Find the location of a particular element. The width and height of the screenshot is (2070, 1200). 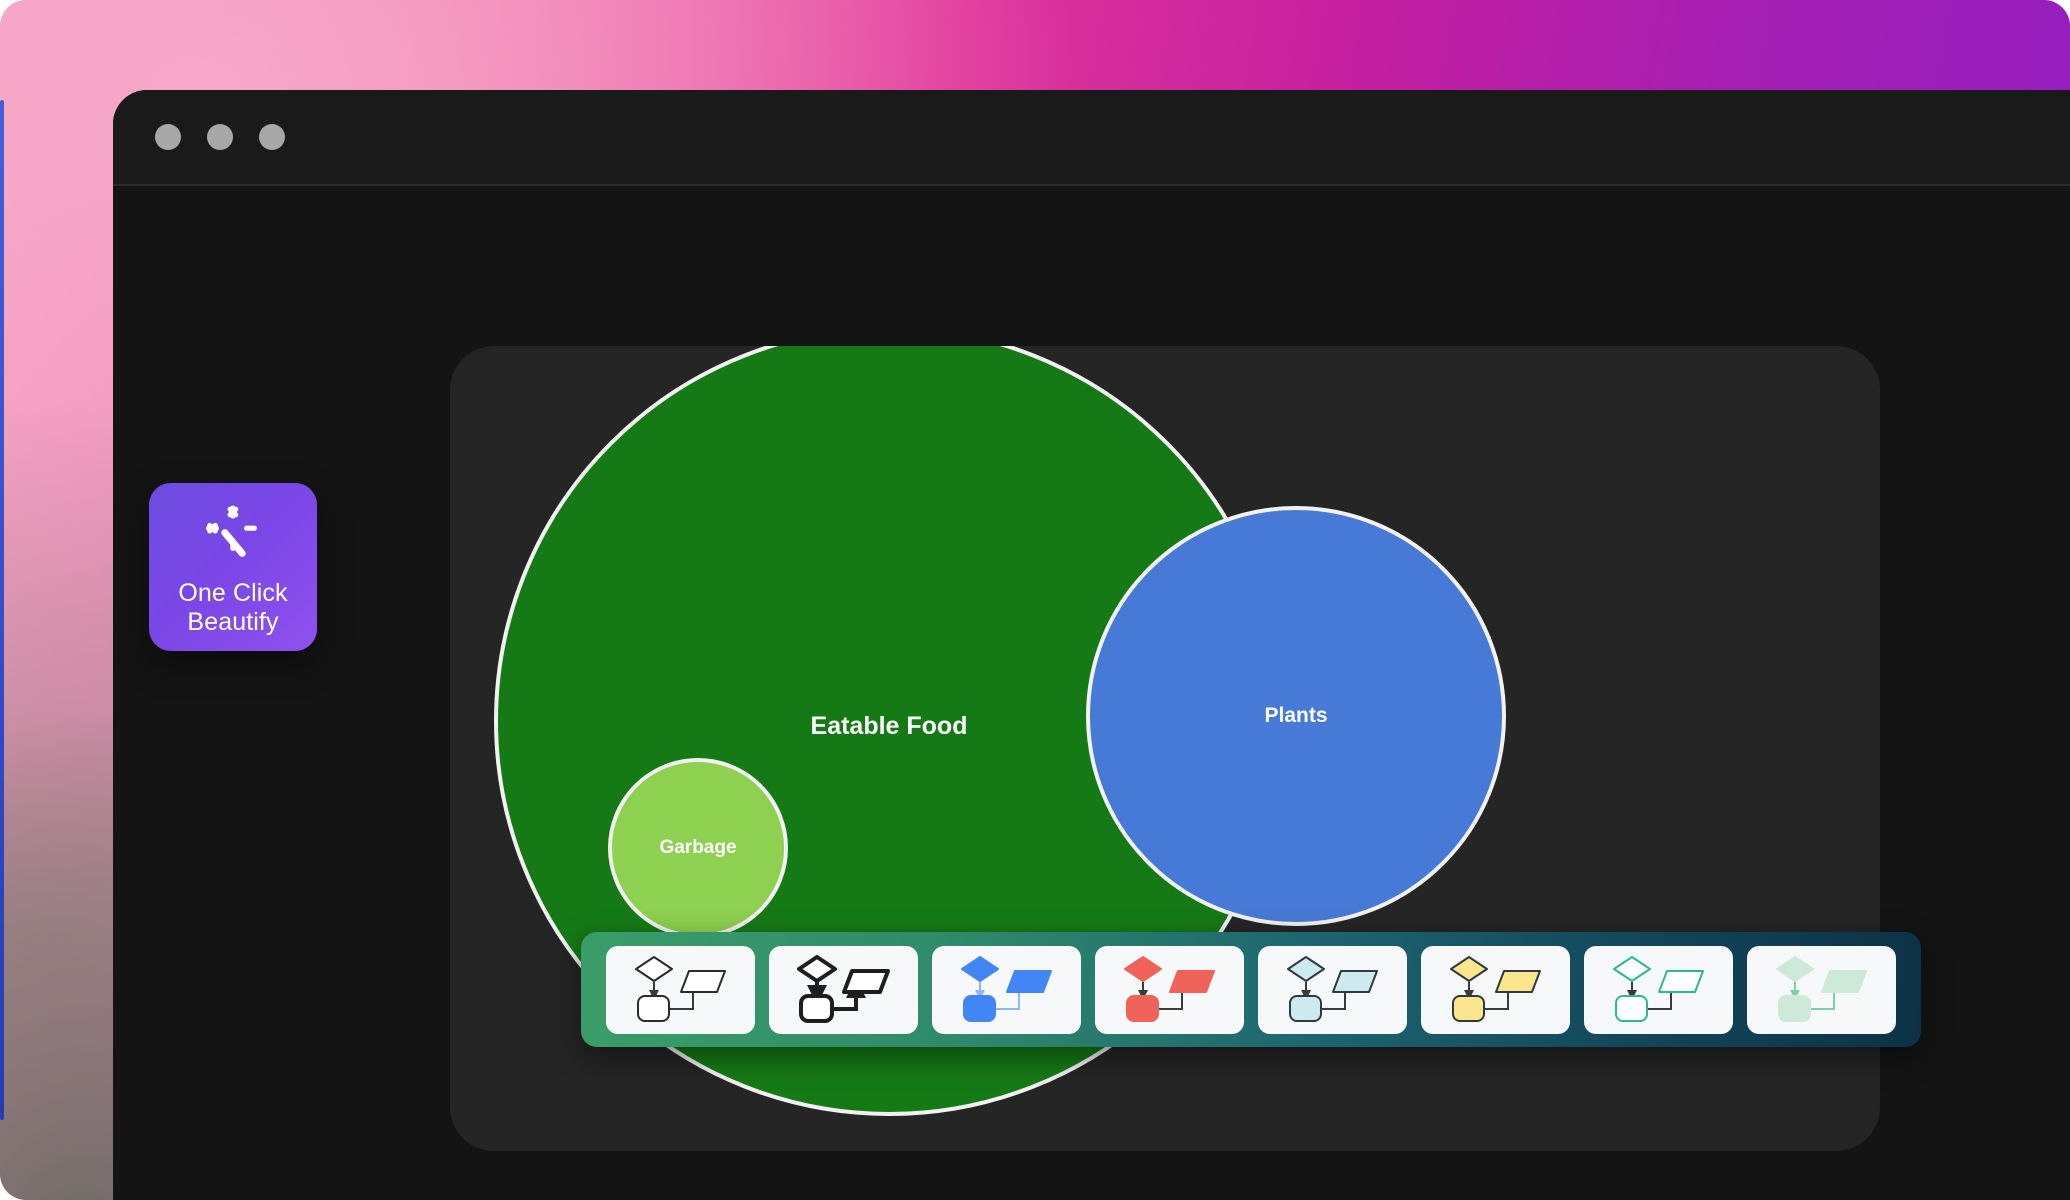

theme-card-outline-thin-mono is located at coordinates (680, 989).